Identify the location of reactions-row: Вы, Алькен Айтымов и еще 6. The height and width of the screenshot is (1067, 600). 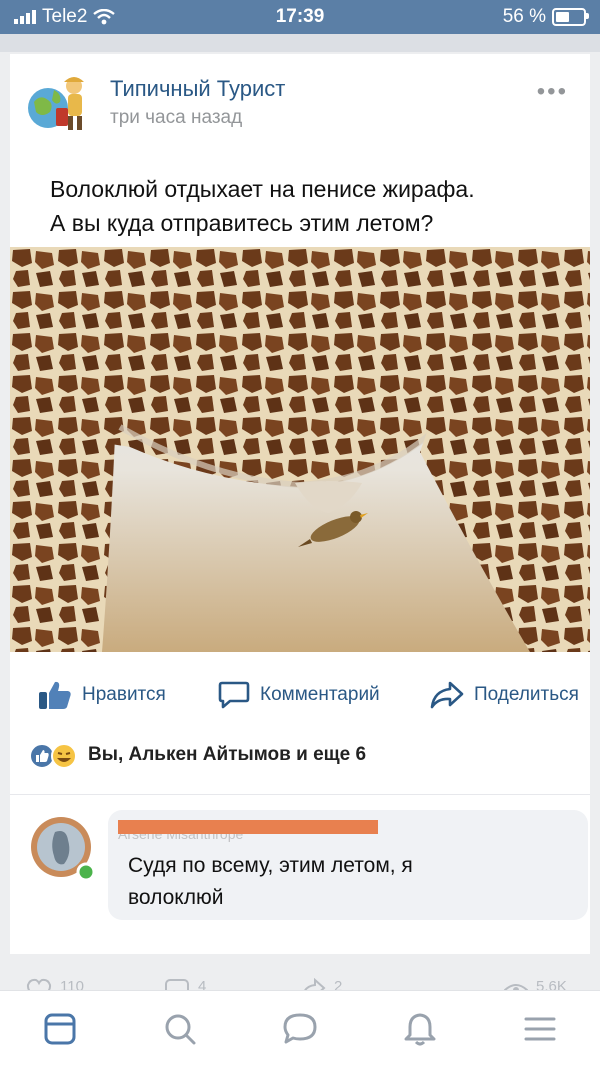
(300, 756).